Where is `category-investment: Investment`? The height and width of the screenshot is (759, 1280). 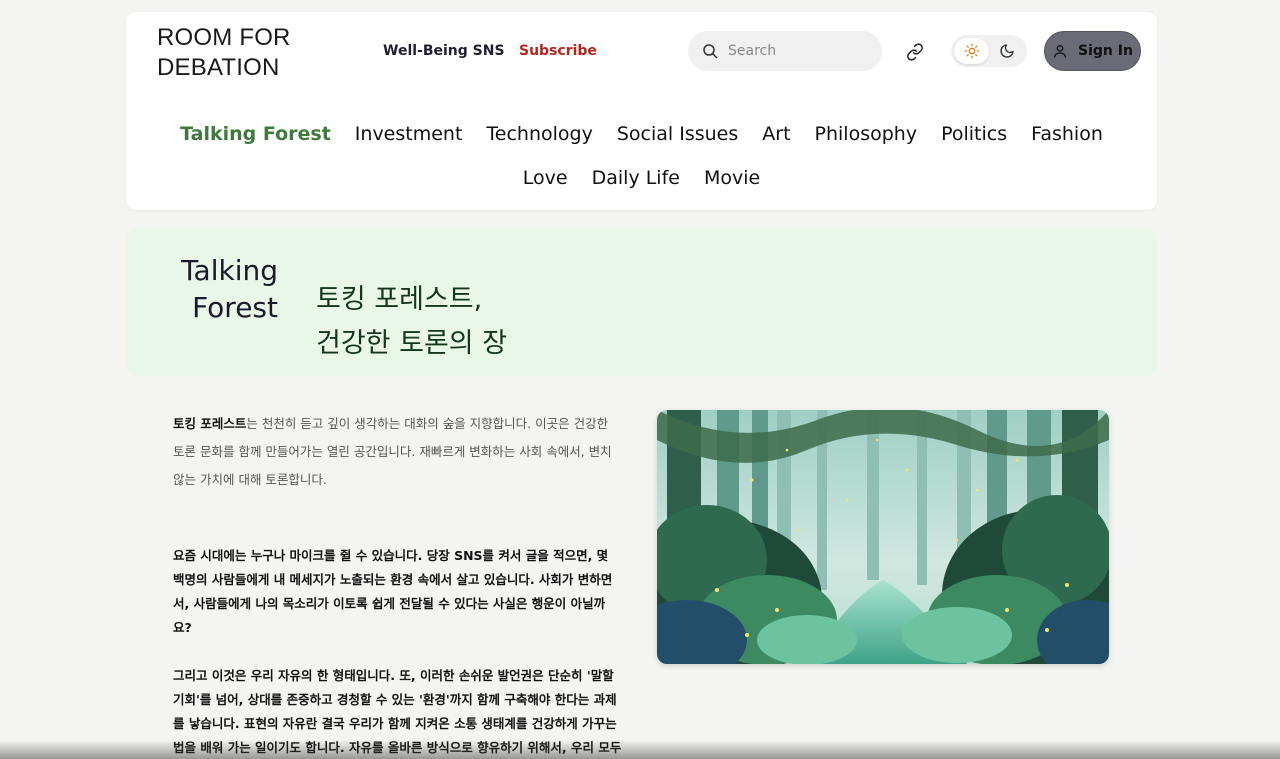 category-investment: Investment is located at coordinates (409, 134).